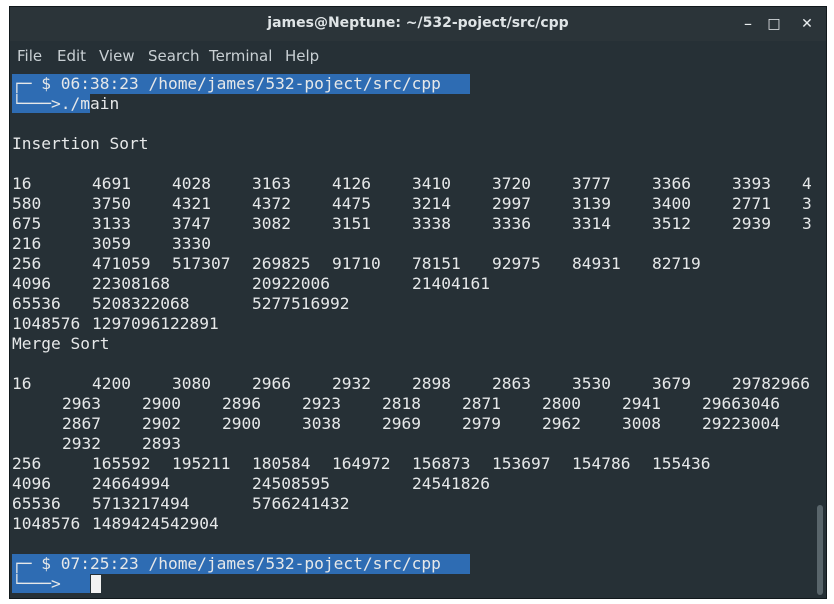  I want to click on insertion-row-4096: 4096 22308168 20922006 21404161, so click(251, 283).